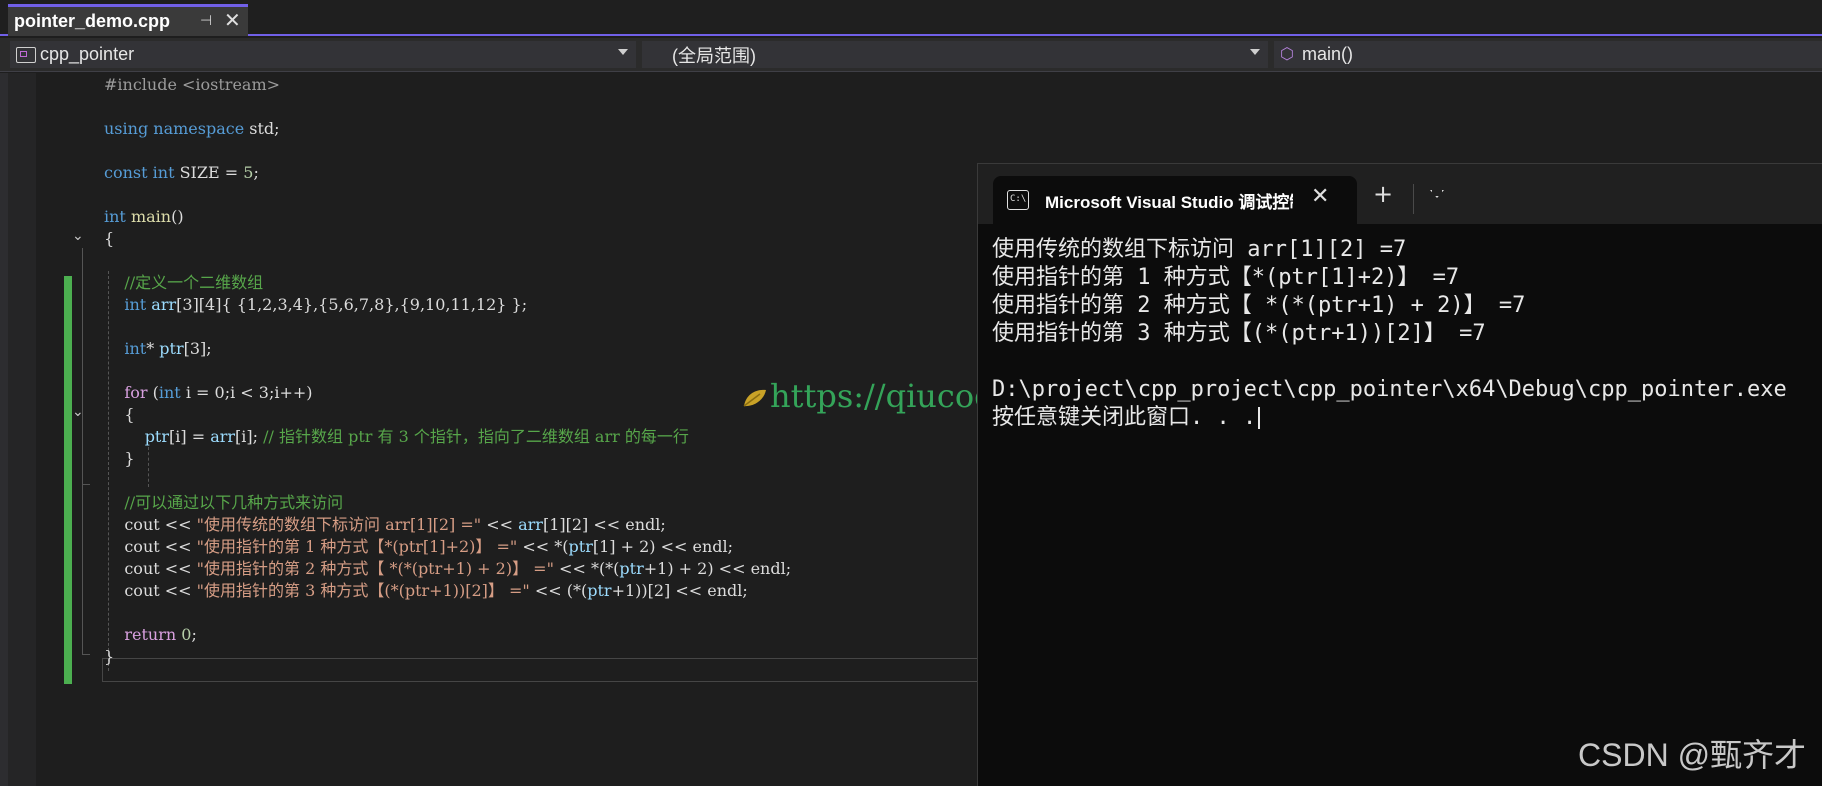 The height and width of the screenshot is (786, 1822). I want to click on code-token: +1) + 2) << endl;, so click(717, 568).